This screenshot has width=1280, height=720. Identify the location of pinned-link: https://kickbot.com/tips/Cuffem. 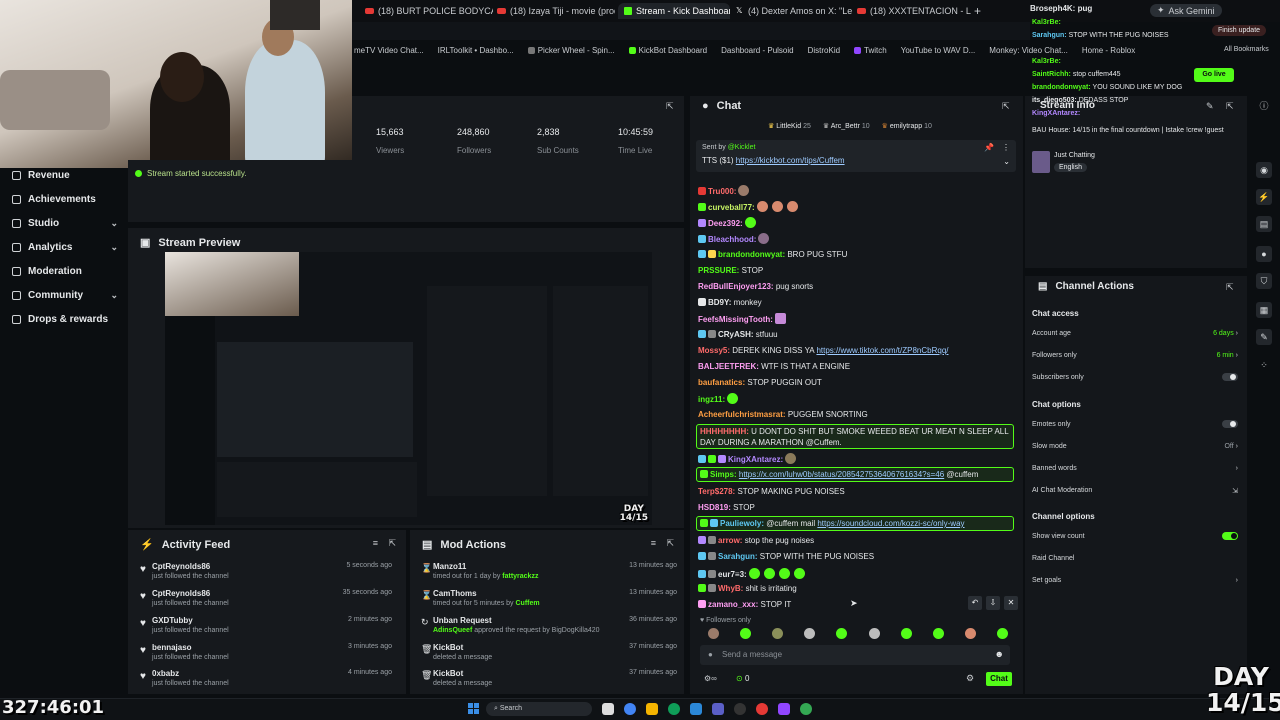
(790, 160).